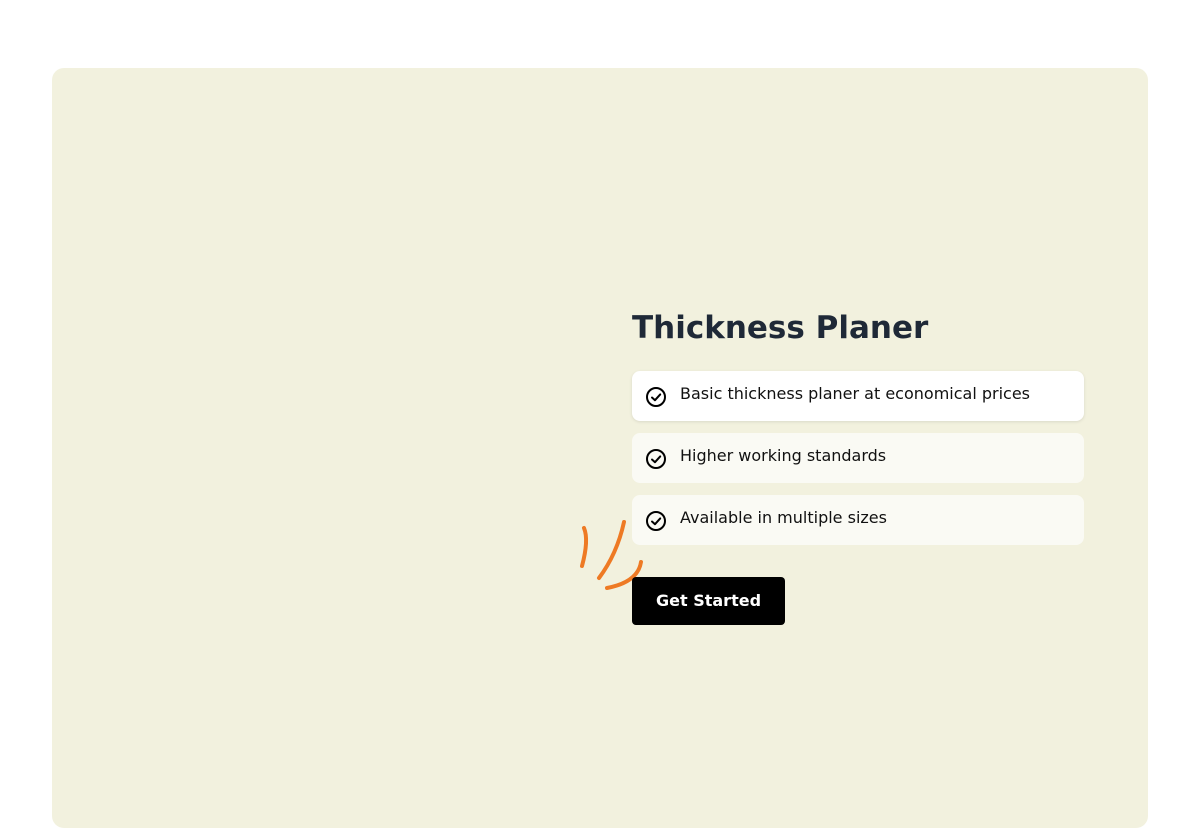  I want to click on feature-item: Available in multiple sizes, so click(858, 520).